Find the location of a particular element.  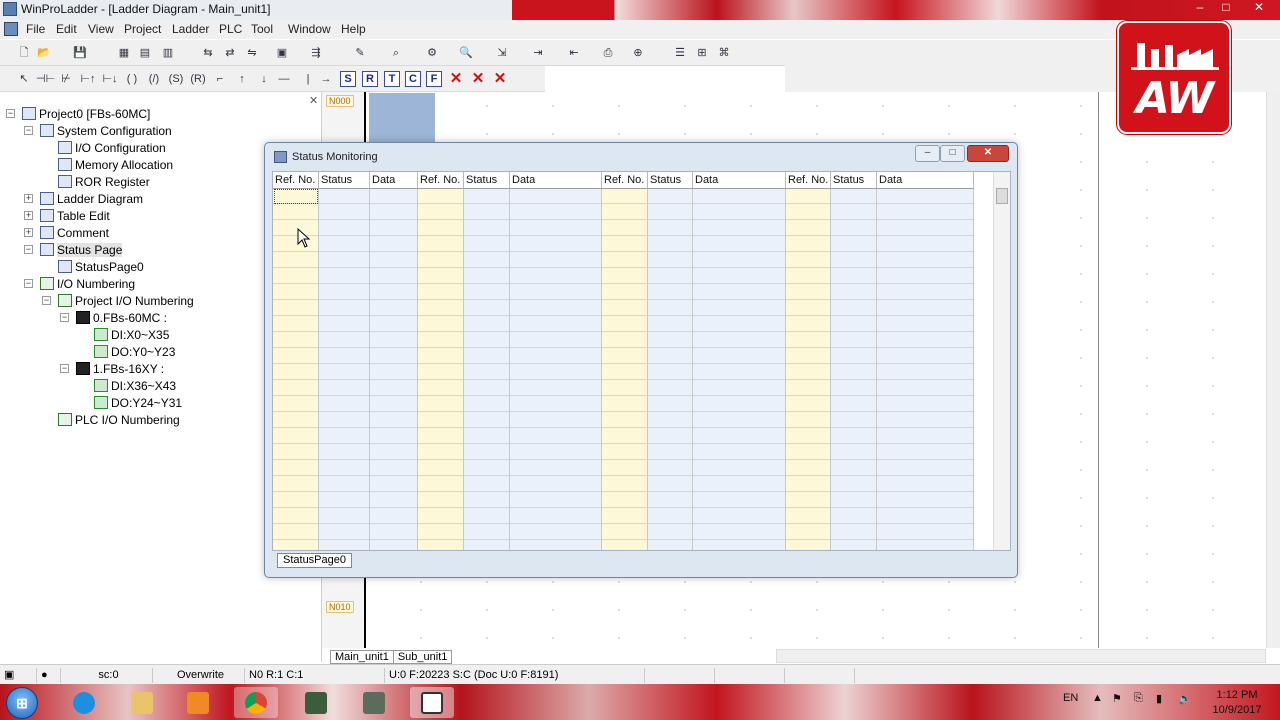

tree-node-do-y24-y31: DO:Y24~Y31 is located at coordinates (138, 403).